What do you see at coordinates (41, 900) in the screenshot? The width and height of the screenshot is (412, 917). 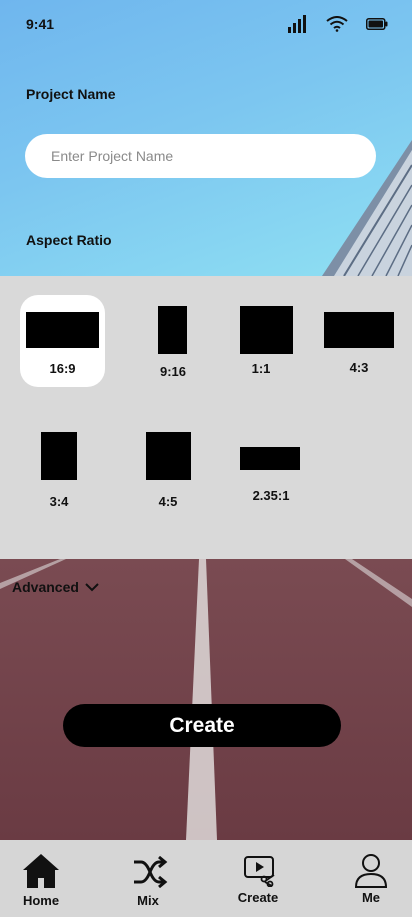 I see `nav-label-home: Home` at bounding box center [41, 900].